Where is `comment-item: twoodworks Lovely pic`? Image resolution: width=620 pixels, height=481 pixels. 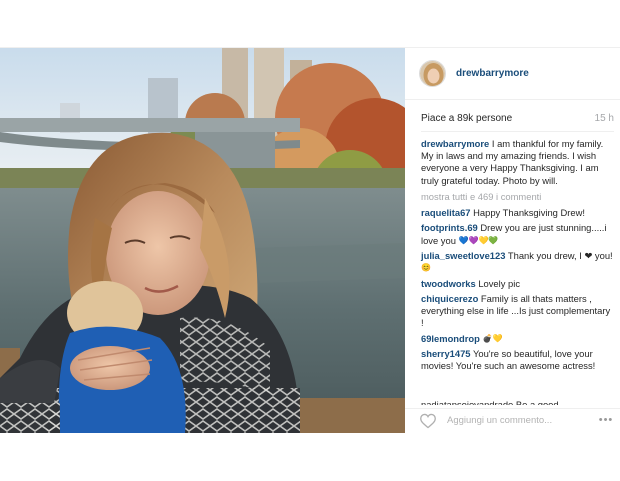 comment-item: twoodworks Lovely pic is located at coordinates (518, 284).